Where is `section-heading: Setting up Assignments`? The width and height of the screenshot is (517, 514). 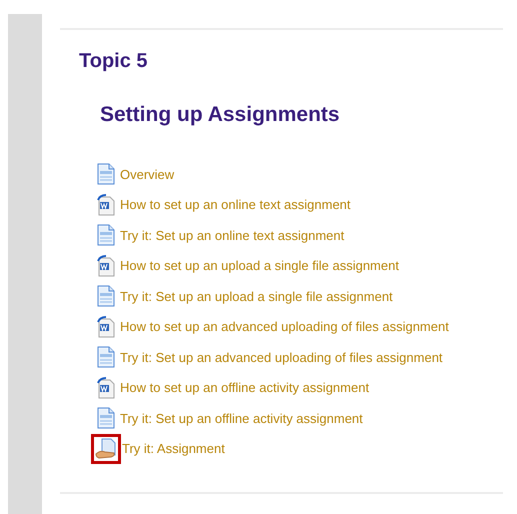
section-heading: Setting up Assignments is located at coordinates (220, 115).